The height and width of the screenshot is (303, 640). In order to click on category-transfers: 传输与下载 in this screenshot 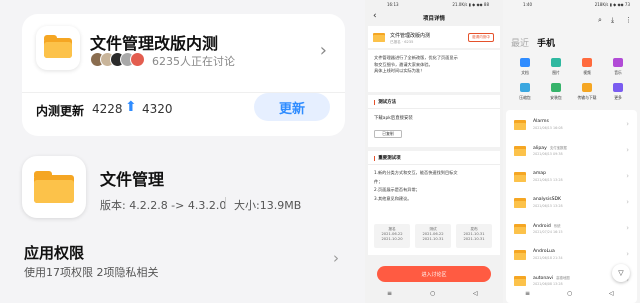, I will do `click(587, 95)`.